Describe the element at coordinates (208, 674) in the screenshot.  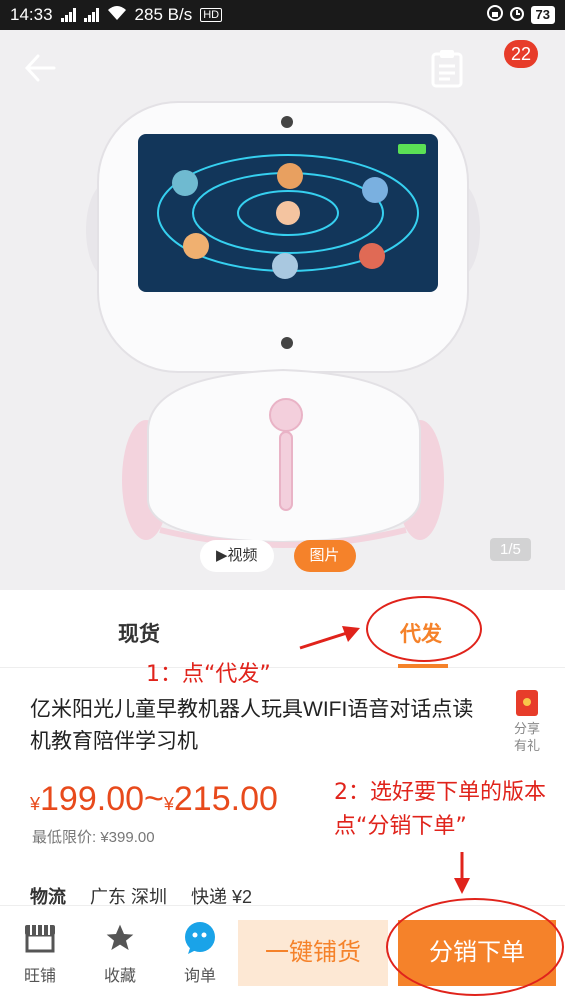
I see `annotation-step1: 1：点“代发”` at that location.